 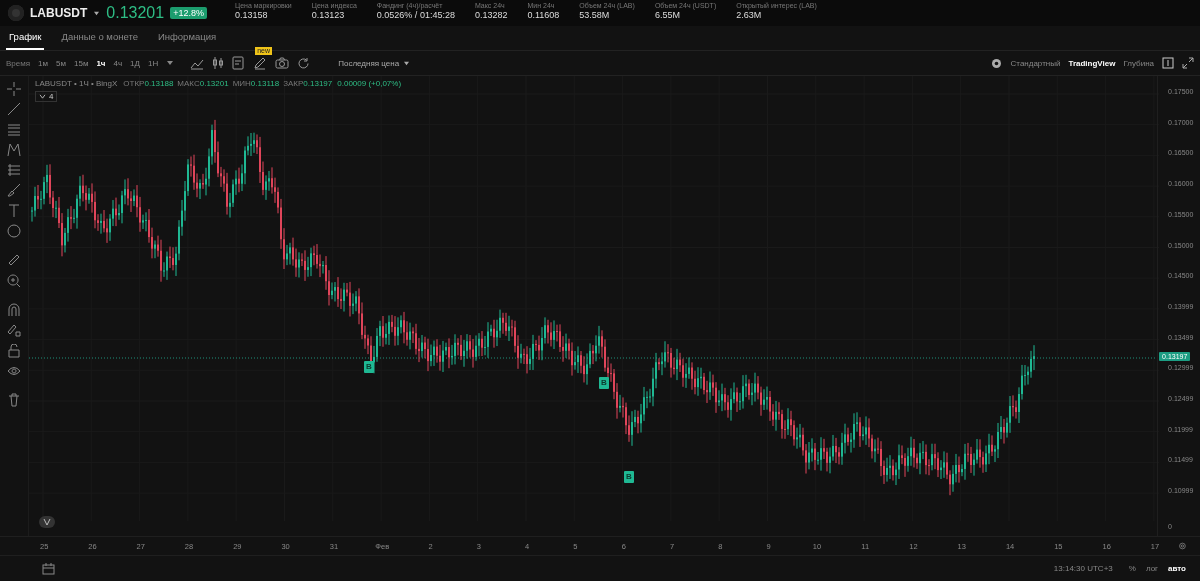 I want to click on symbol-selector: LABUSDT, so click(x=59, y=13).